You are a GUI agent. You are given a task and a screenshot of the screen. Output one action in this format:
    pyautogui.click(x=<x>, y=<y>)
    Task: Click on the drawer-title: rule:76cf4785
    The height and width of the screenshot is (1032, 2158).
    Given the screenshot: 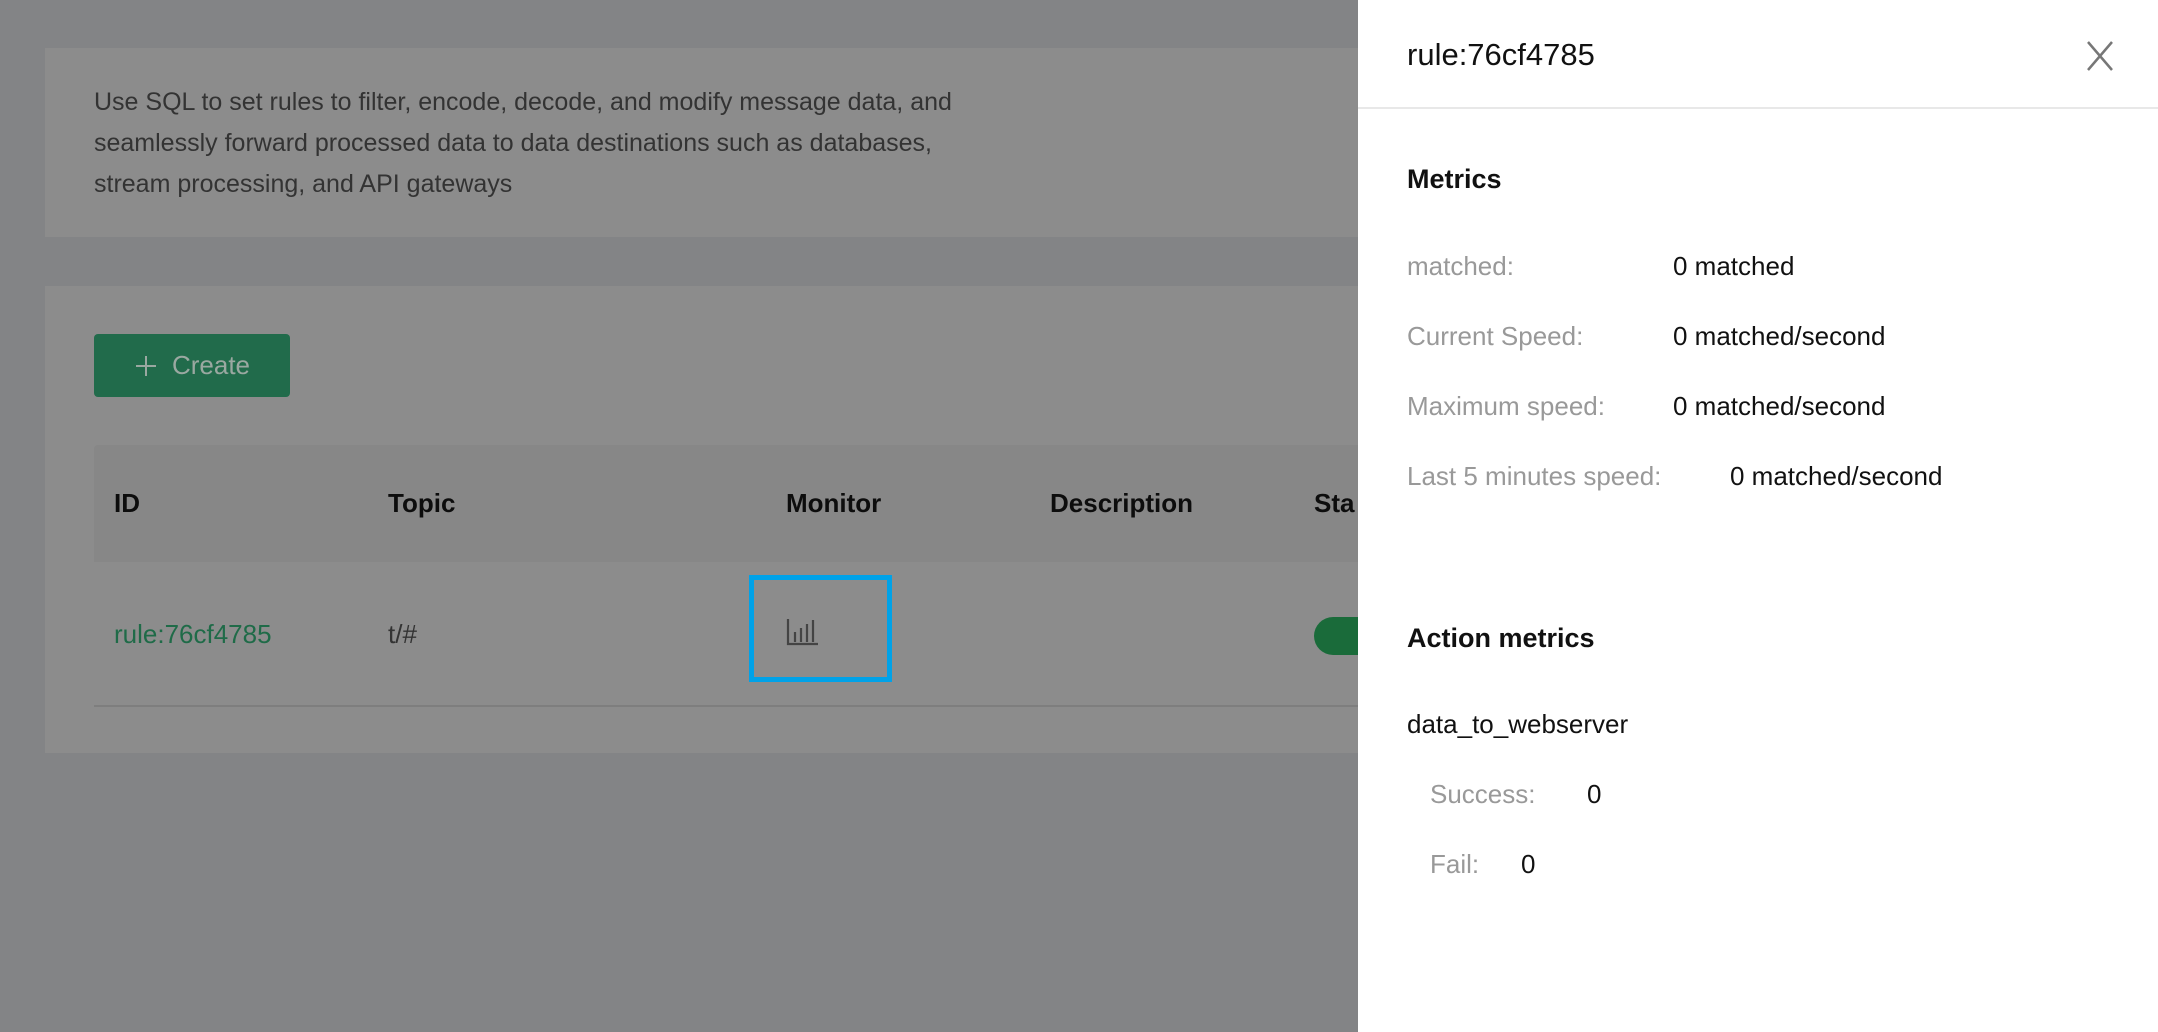 What is the action you would take?
    pyautogui.click(x=1501, y=54)
    